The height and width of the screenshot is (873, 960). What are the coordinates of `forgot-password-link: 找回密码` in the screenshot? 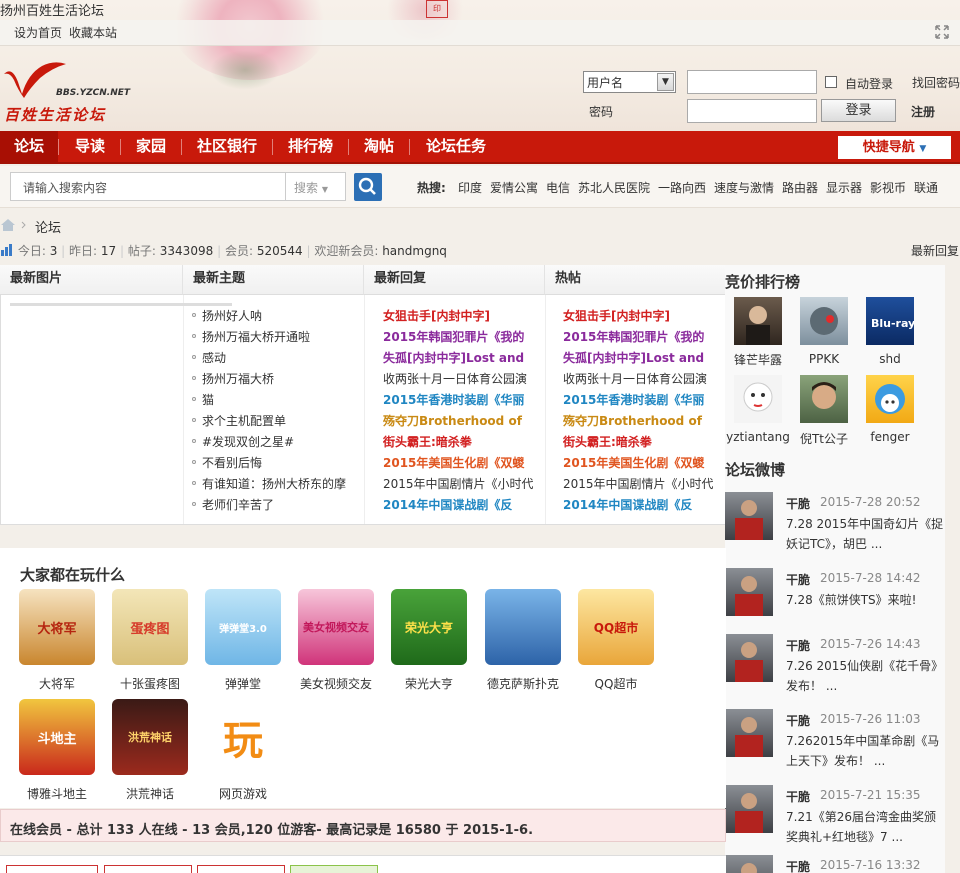 It's located at (936, 82).